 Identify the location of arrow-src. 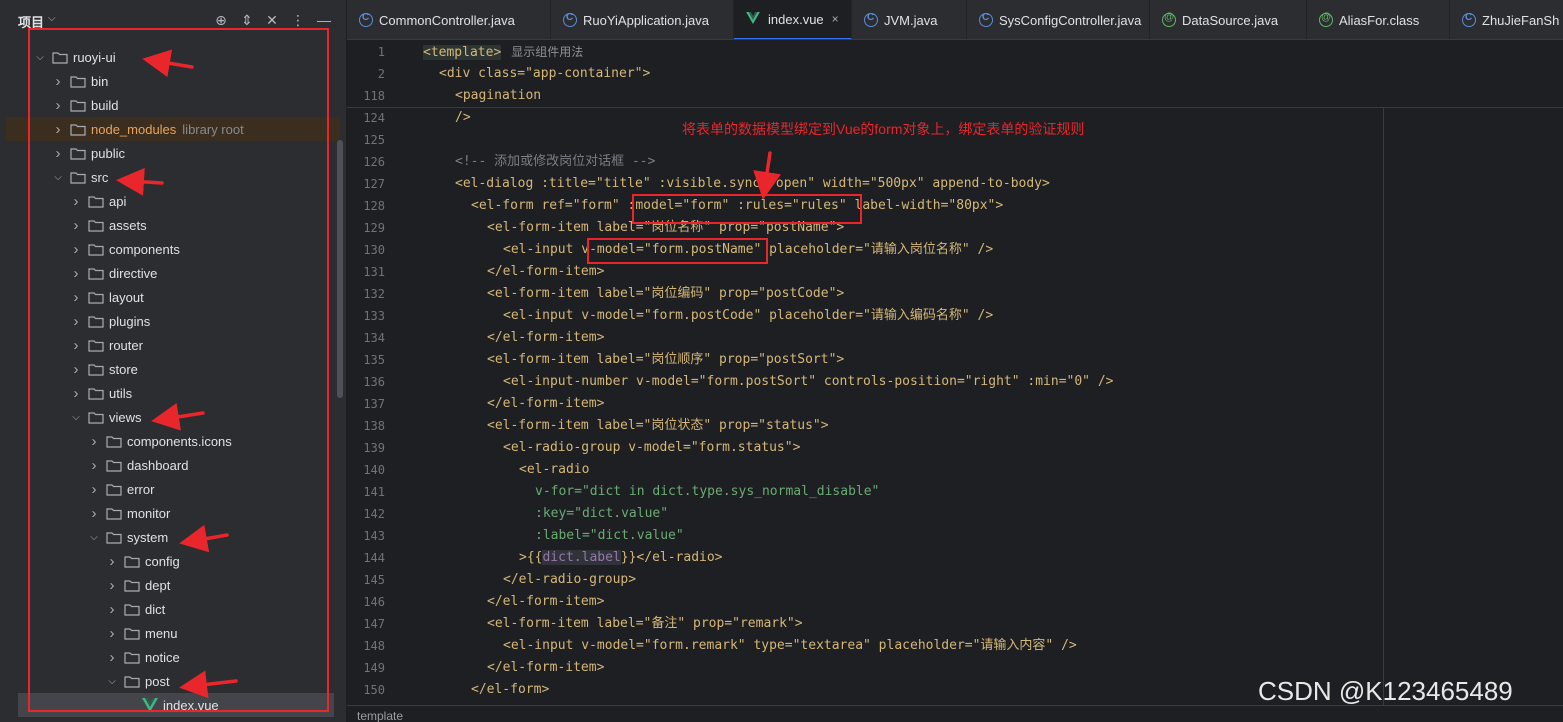
(140, 181).